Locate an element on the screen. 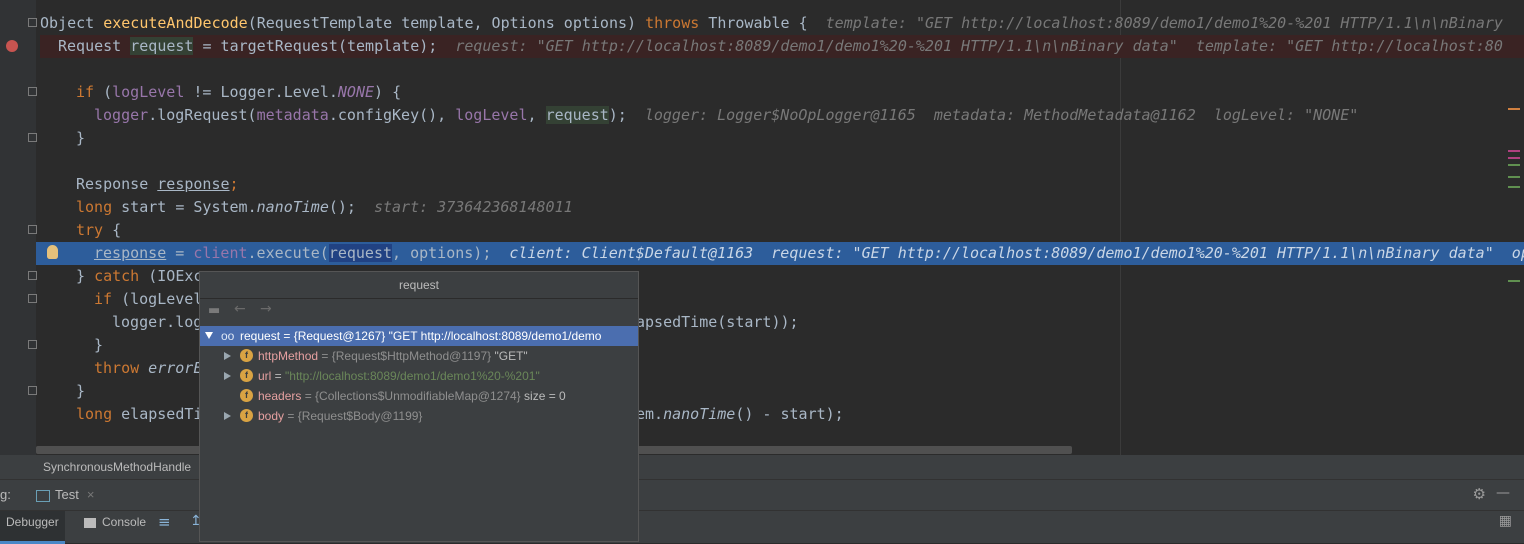 The width and height of the screenshot is (1524, 544). code-token: (IOExc is located at coordinates (171, 276).